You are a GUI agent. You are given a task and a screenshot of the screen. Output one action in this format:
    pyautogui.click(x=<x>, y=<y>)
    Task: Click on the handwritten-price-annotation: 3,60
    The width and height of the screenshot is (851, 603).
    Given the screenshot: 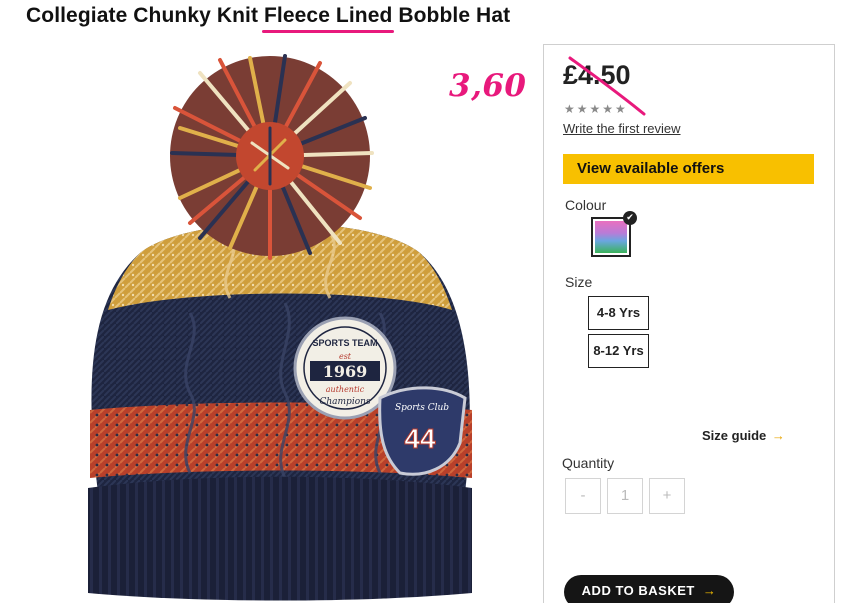 What is the action you would take?
    pyautogui.click(x=488, y=86)
    